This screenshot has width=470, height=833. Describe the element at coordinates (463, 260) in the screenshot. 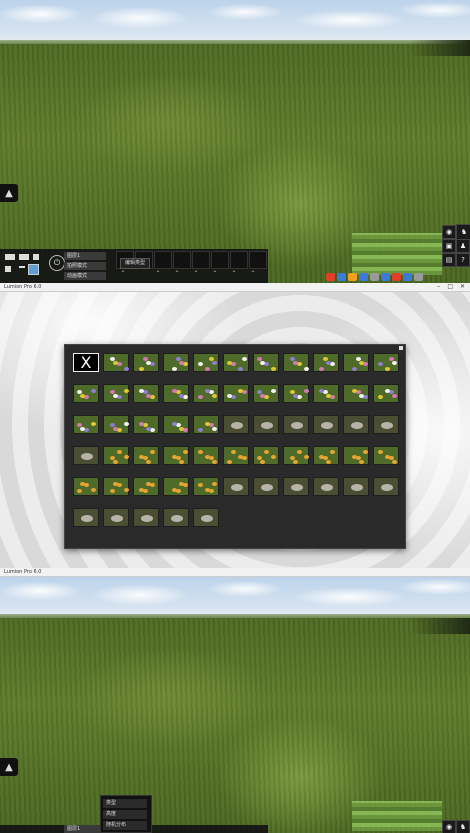

I see `help-icon: ?` at that location.